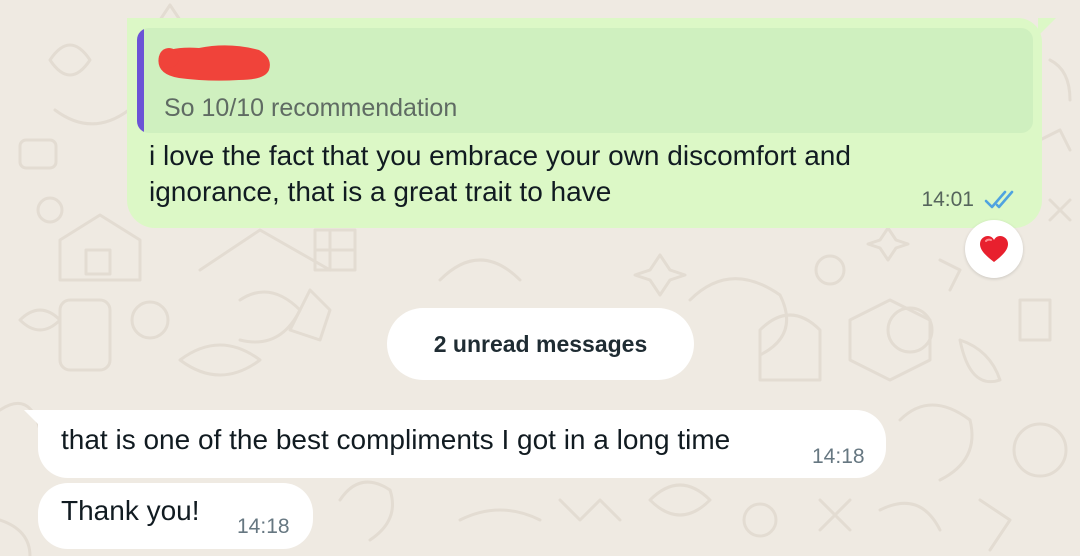  I want to click on quoted-message-text: So 10/10 recommendation, so click(311, 108).